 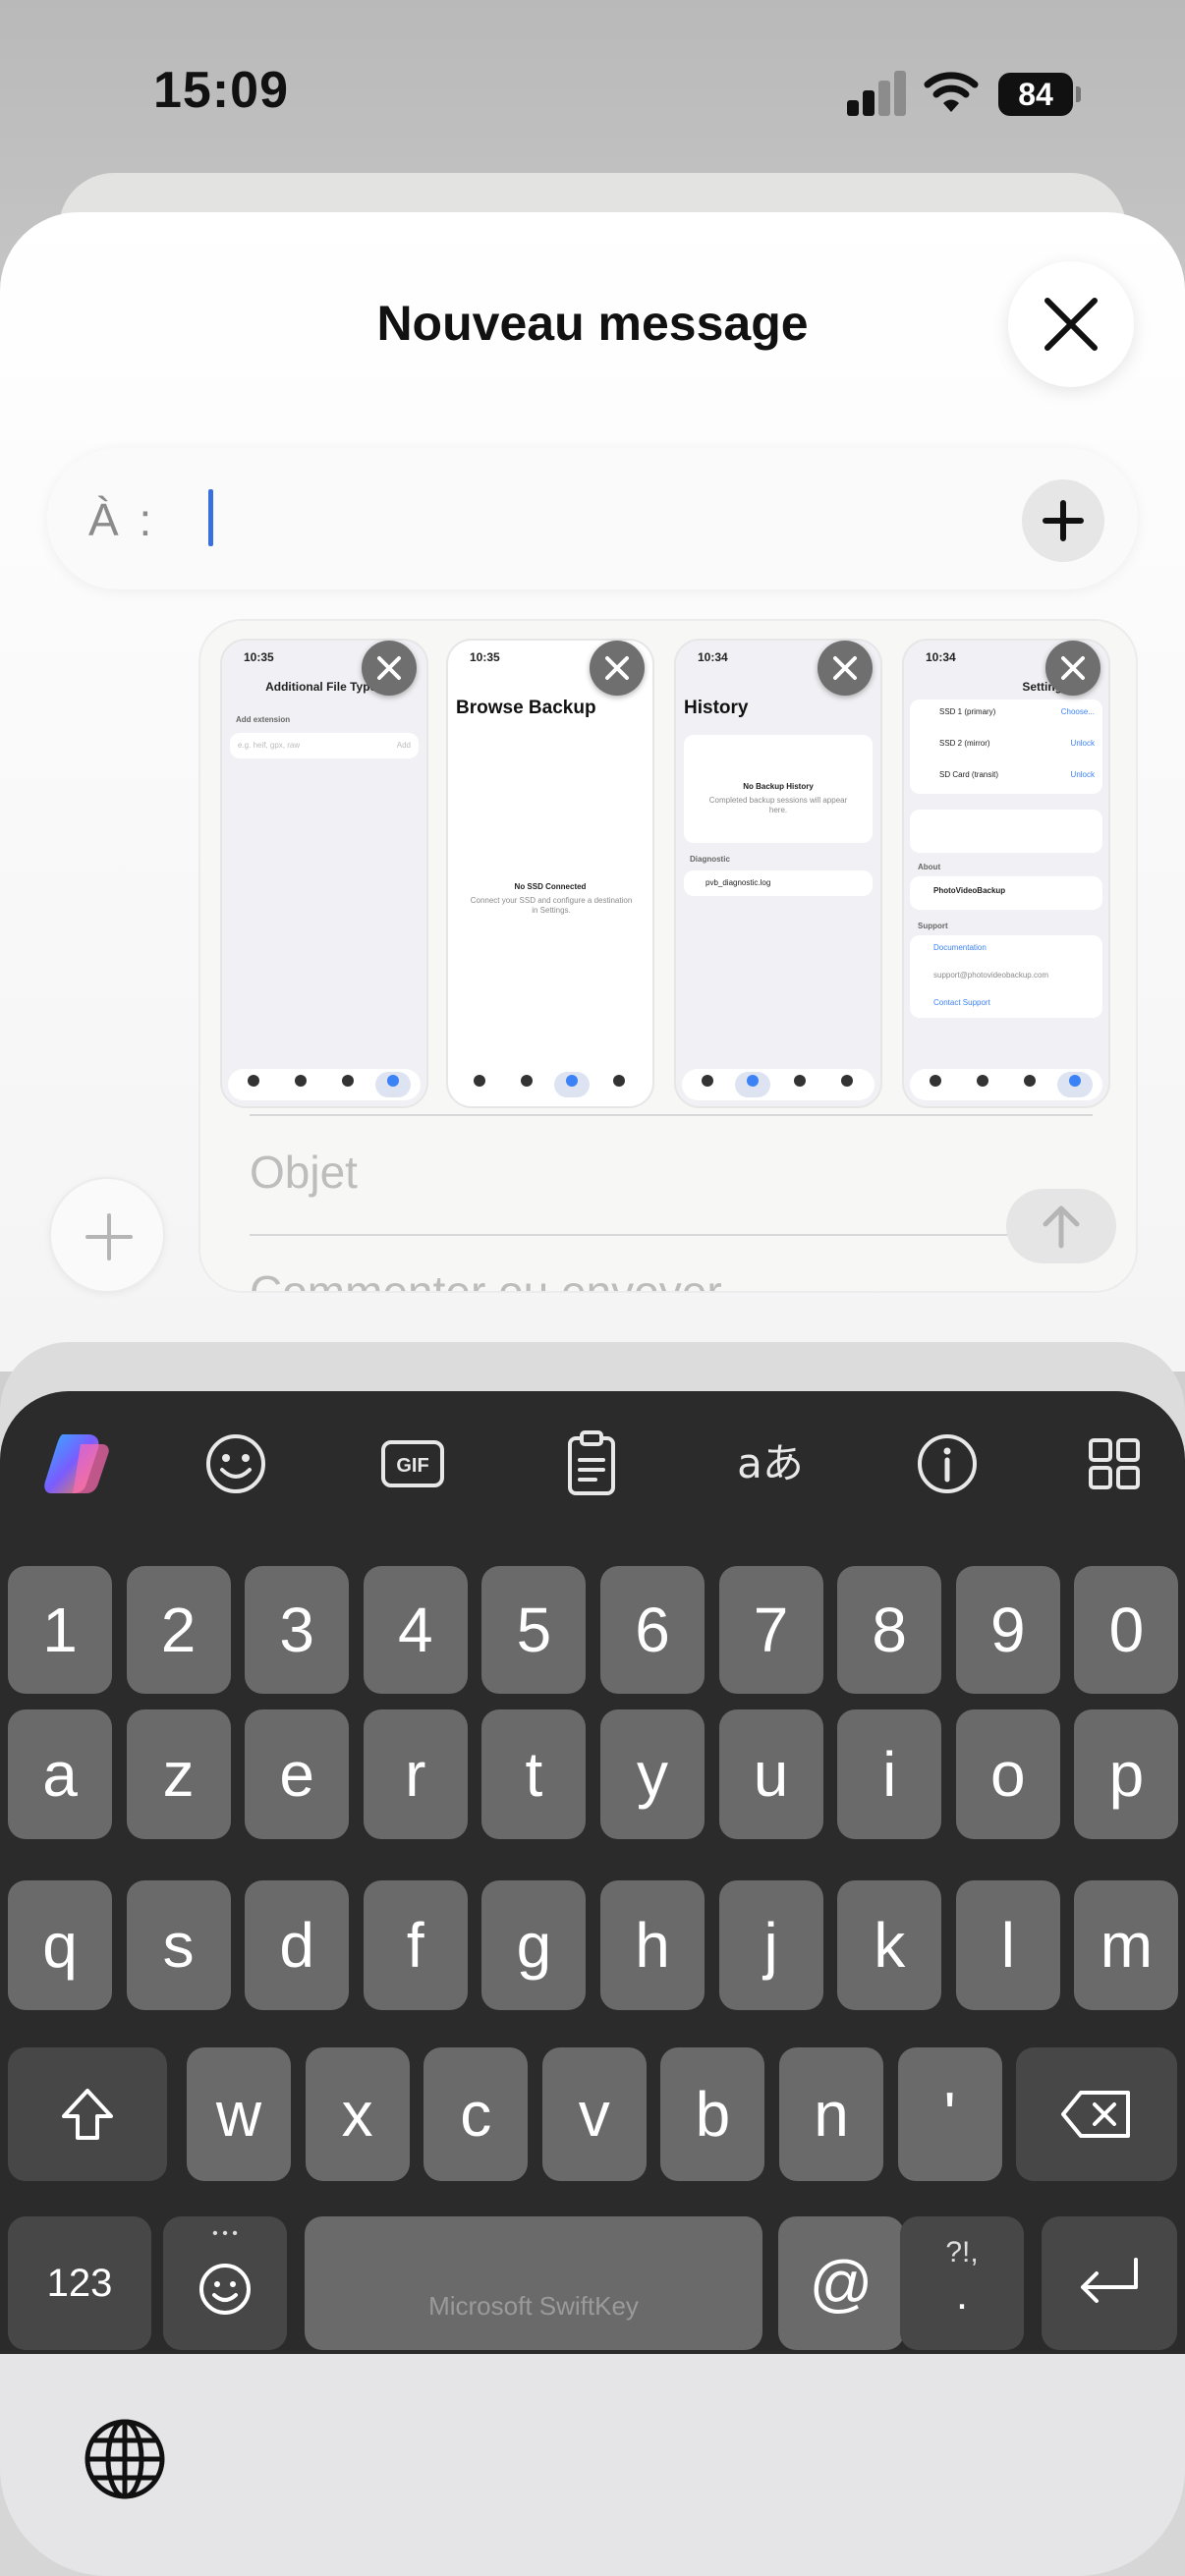 I want to click on close-icon, so click(x=617, y=668).